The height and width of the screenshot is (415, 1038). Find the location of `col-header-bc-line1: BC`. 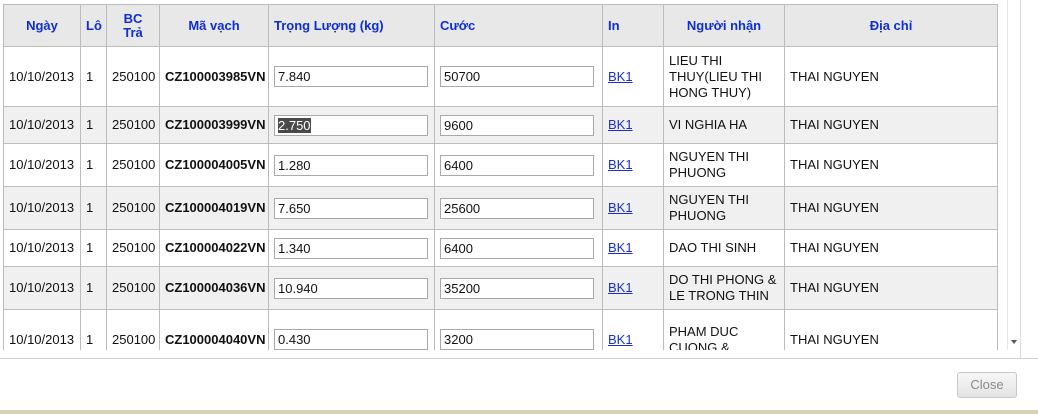

col-header-bc-line1: BC is located at coordinates (133, 18).